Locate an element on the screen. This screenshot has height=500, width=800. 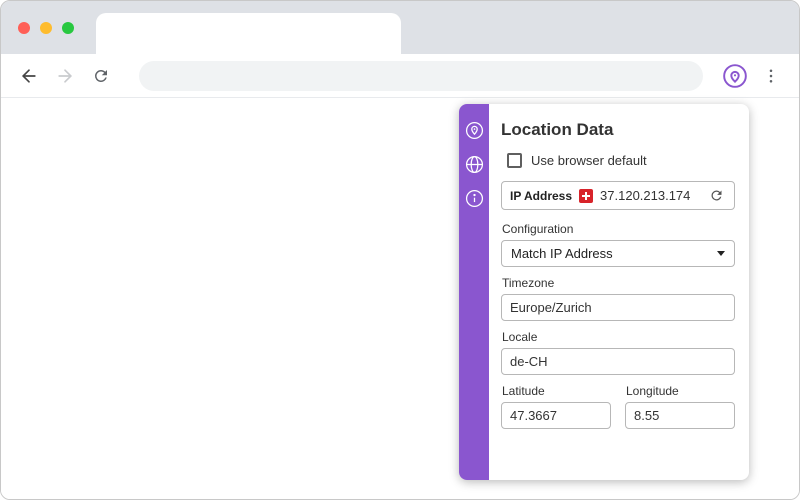
refresh-icon is located at coordinates (716, 195).